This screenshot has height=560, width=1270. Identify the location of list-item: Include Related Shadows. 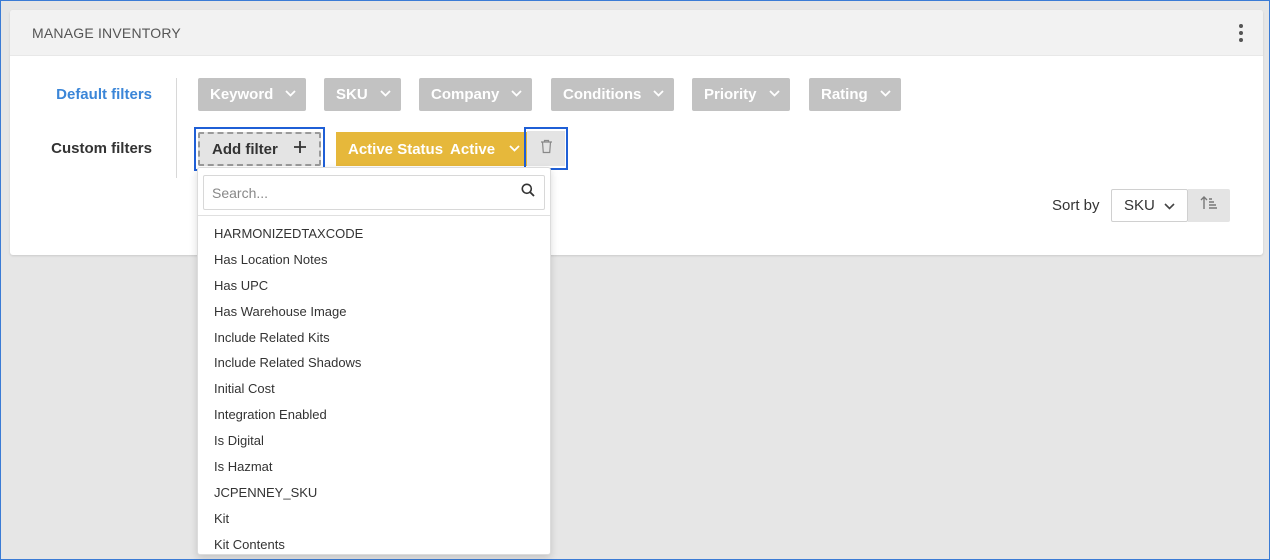
(374, 363).